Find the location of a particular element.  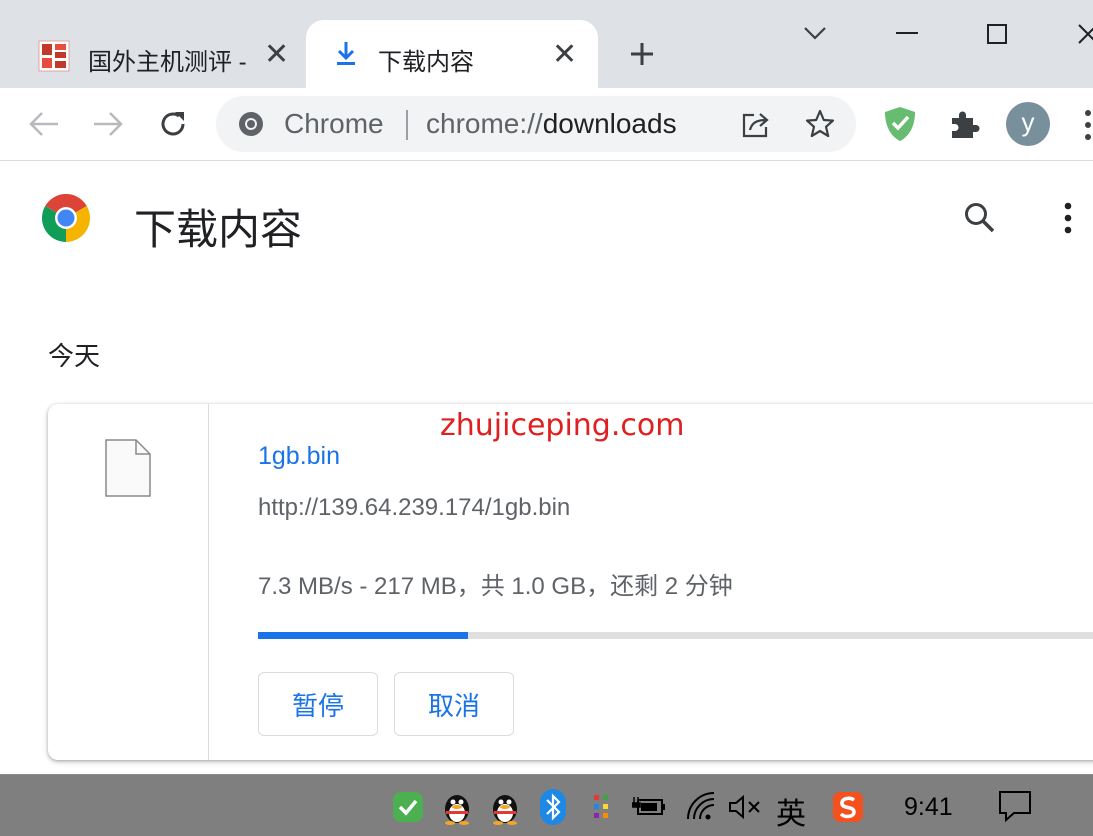

close-window-icon is located at coordinates (1084, 34).